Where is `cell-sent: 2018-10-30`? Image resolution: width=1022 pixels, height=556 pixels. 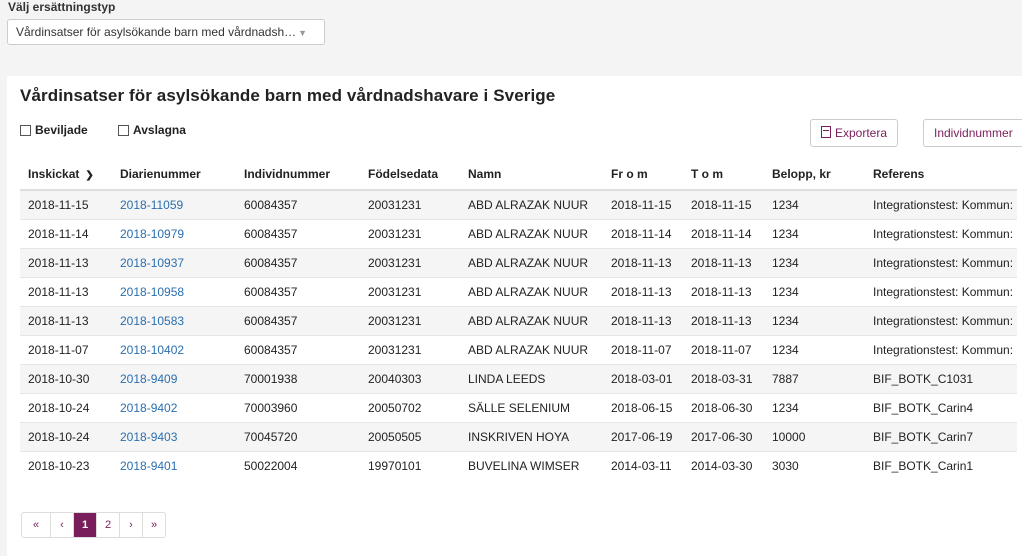 cell-sent: 2018-10-30 is located at coordinates (66, 379).